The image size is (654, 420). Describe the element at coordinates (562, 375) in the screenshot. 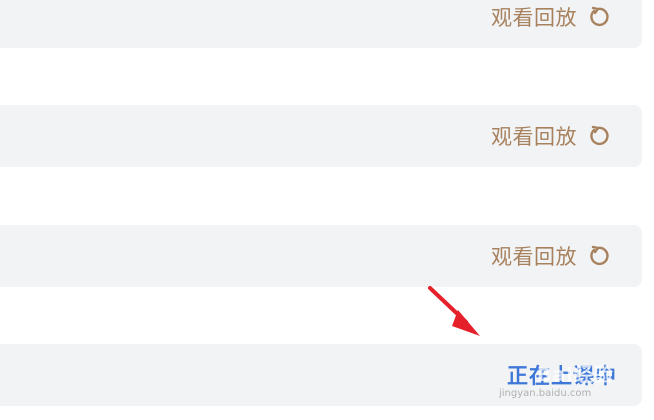

I see `in-class-now-button: 正在上课中` at that location.